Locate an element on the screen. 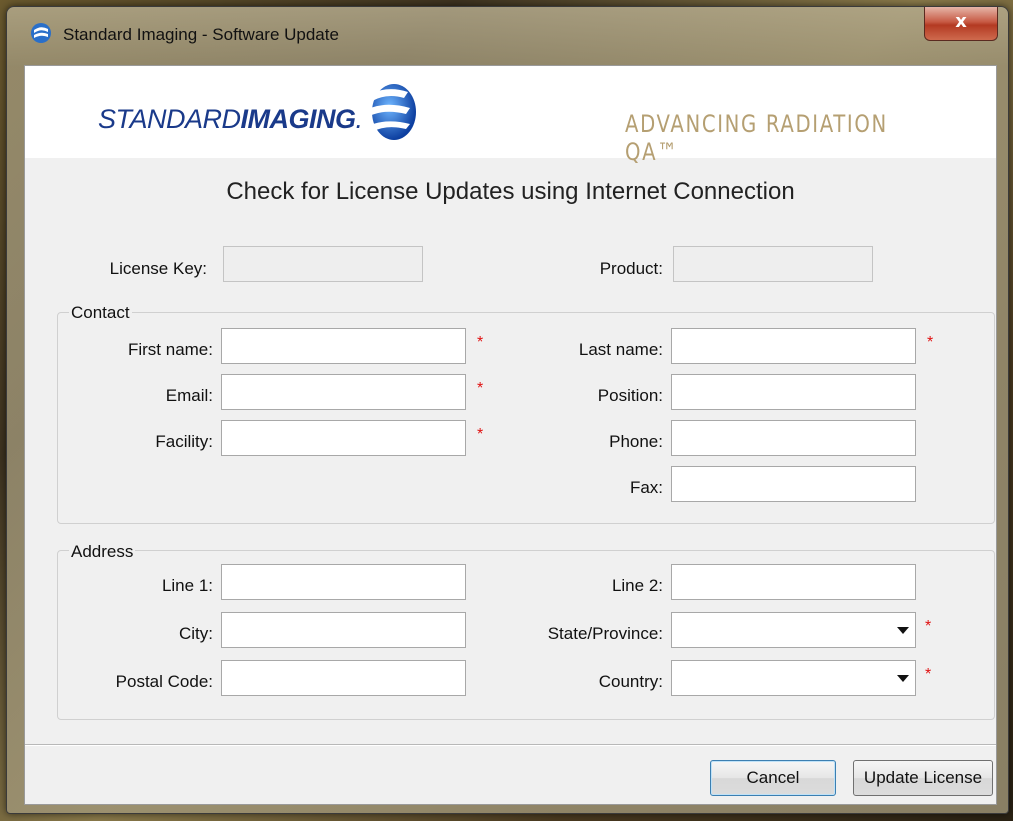 This screenshot has width=1013, height=821. company-logo-icon is located at coordinates (389, 109).